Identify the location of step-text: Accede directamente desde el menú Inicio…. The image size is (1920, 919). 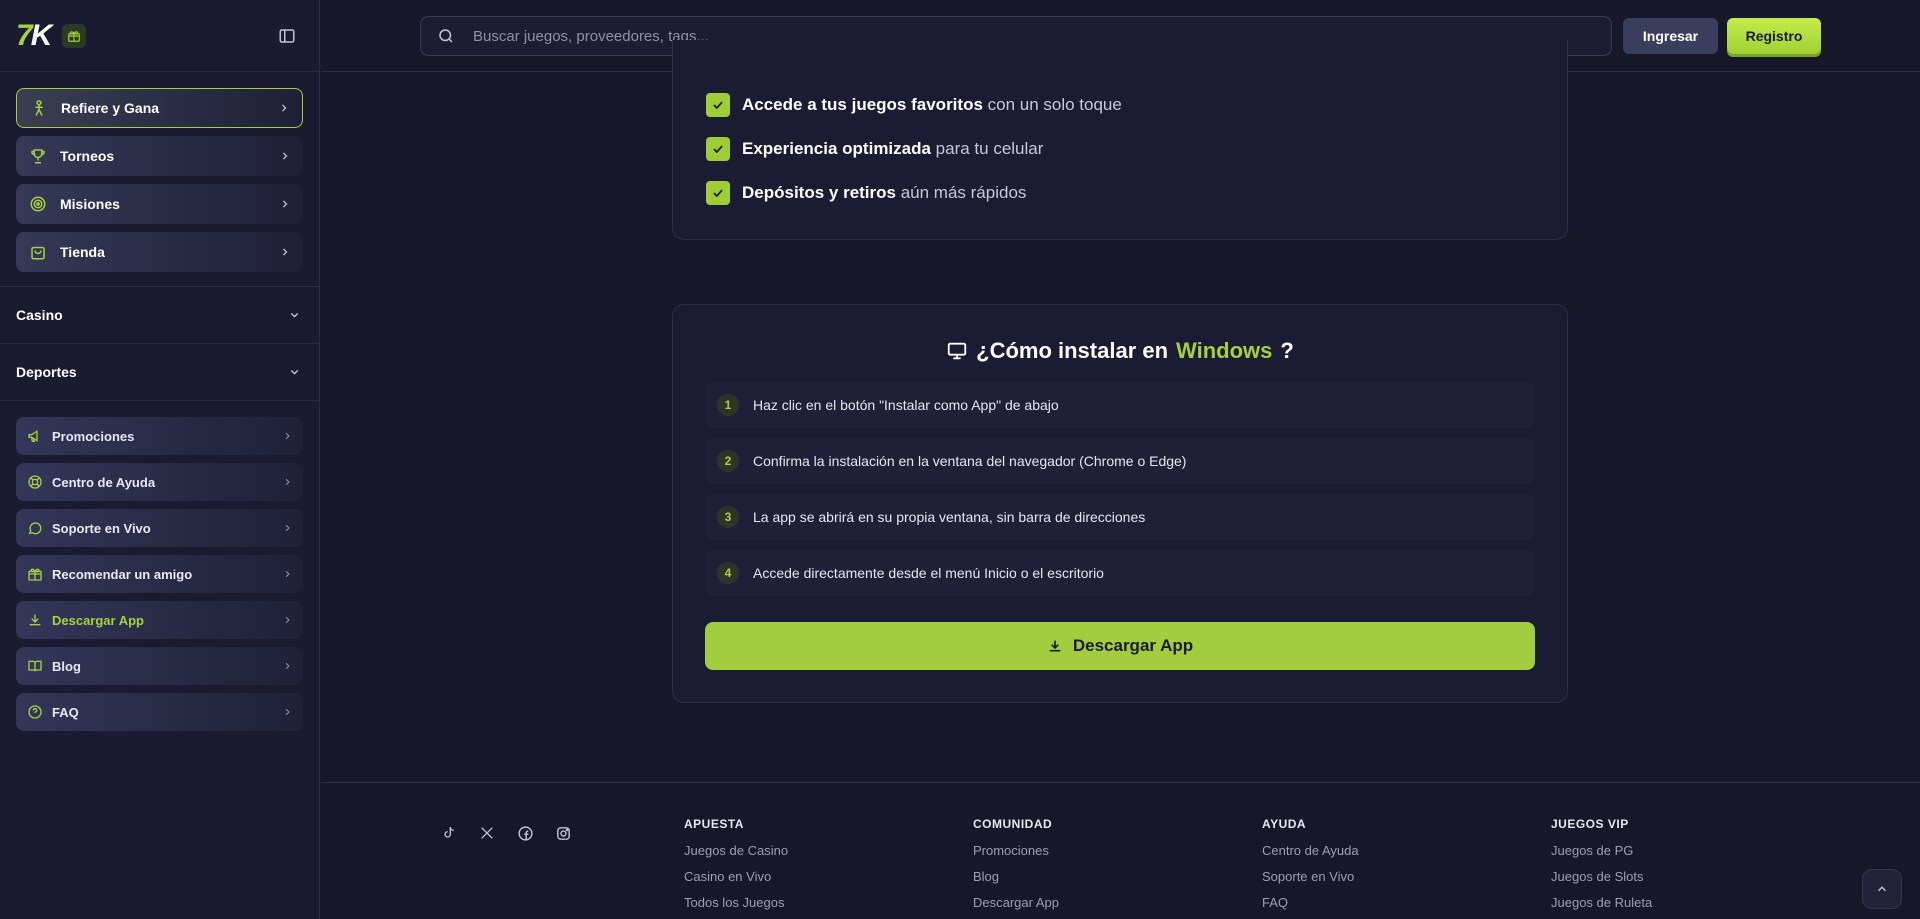
(928, 573).